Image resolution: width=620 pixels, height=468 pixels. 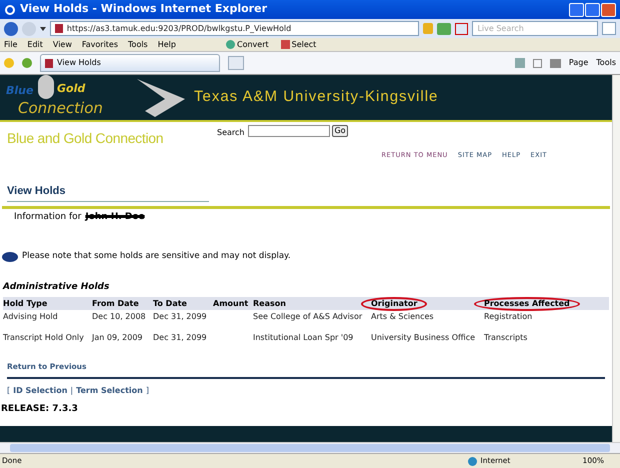 I want to click on table-cell-text: University Business Office, so click(x=423, y=338).